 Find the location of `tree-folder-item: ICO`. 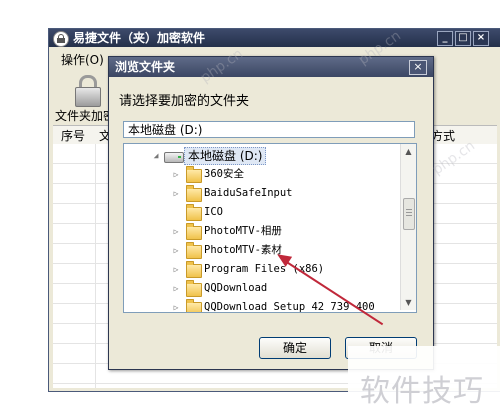

tree-folder-item: ICO is located at coordinates (262, 212).